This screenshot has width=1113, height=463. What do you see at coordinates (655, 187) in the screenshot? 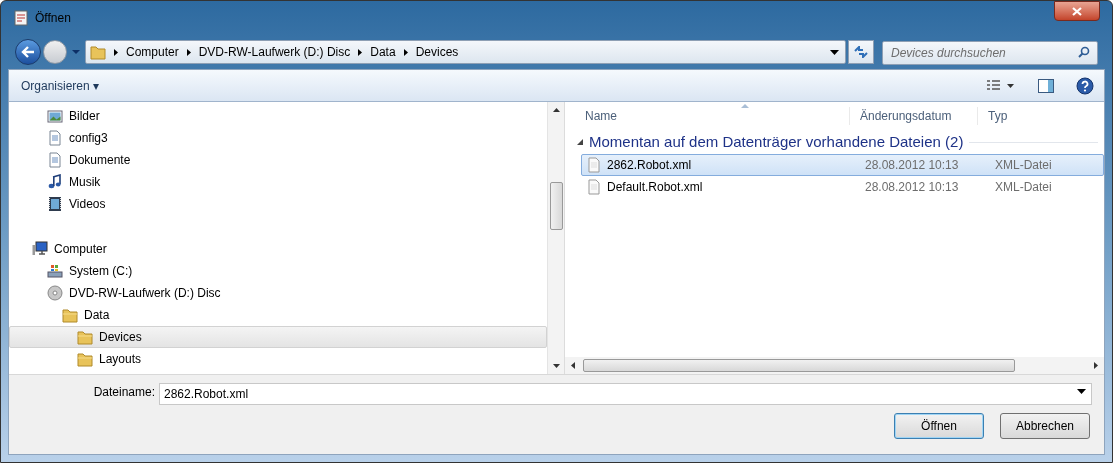
I see `file-name: Default.Robot.xml` at bounding box center [655, 187].